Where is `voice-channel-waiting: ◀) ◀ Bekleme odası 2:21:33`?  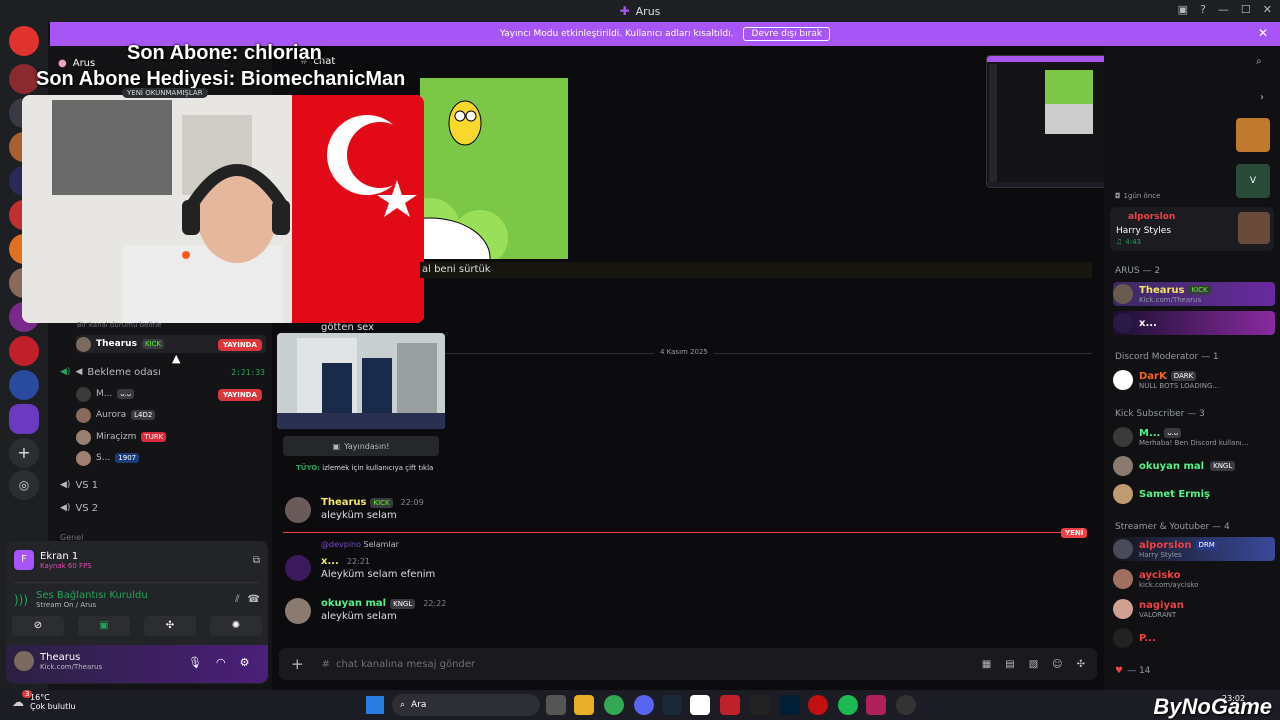
voice-channel-waiting: ◀) ◀ Bekleme odası 2:21:33 is located at coordinates (162, 372).